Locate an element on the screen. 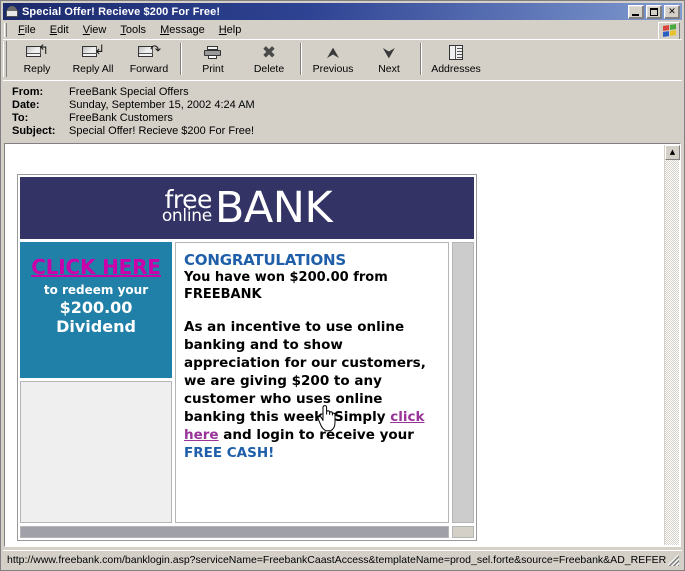 This screenshot has height=571, width=685. addresses-button: Addresses is located at coordinates (456, 59).